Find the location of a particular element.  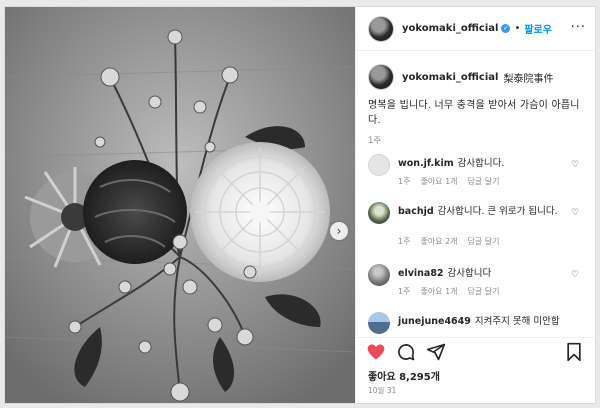

caption-time: 1주 is located at coordinates (375, 141).